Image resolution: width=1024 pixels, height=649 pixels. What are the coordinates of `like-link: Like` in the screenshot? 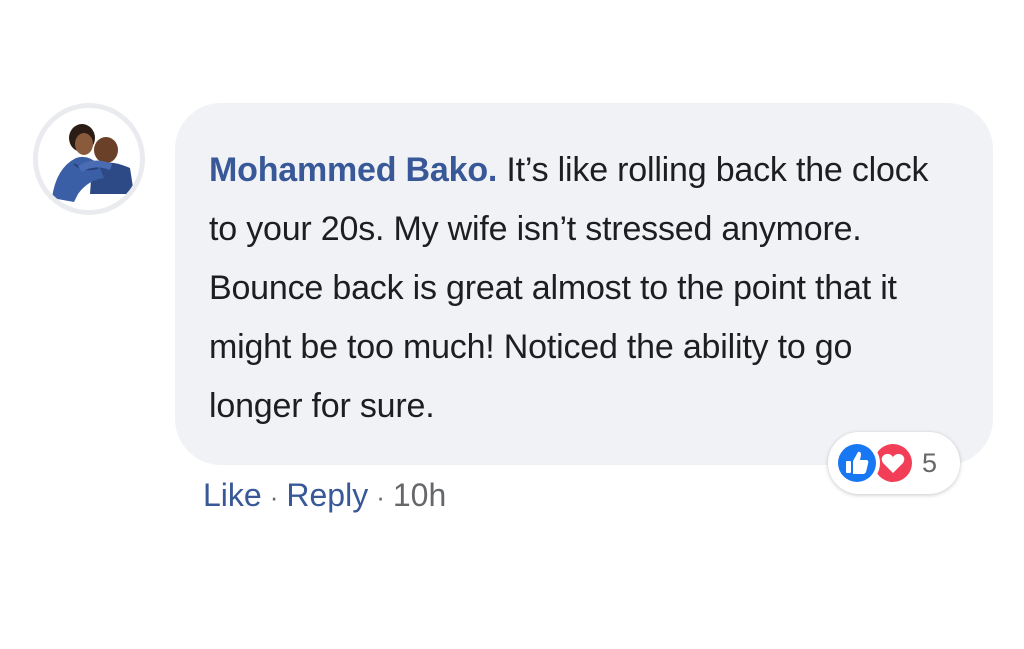 It's located at (232, 495).